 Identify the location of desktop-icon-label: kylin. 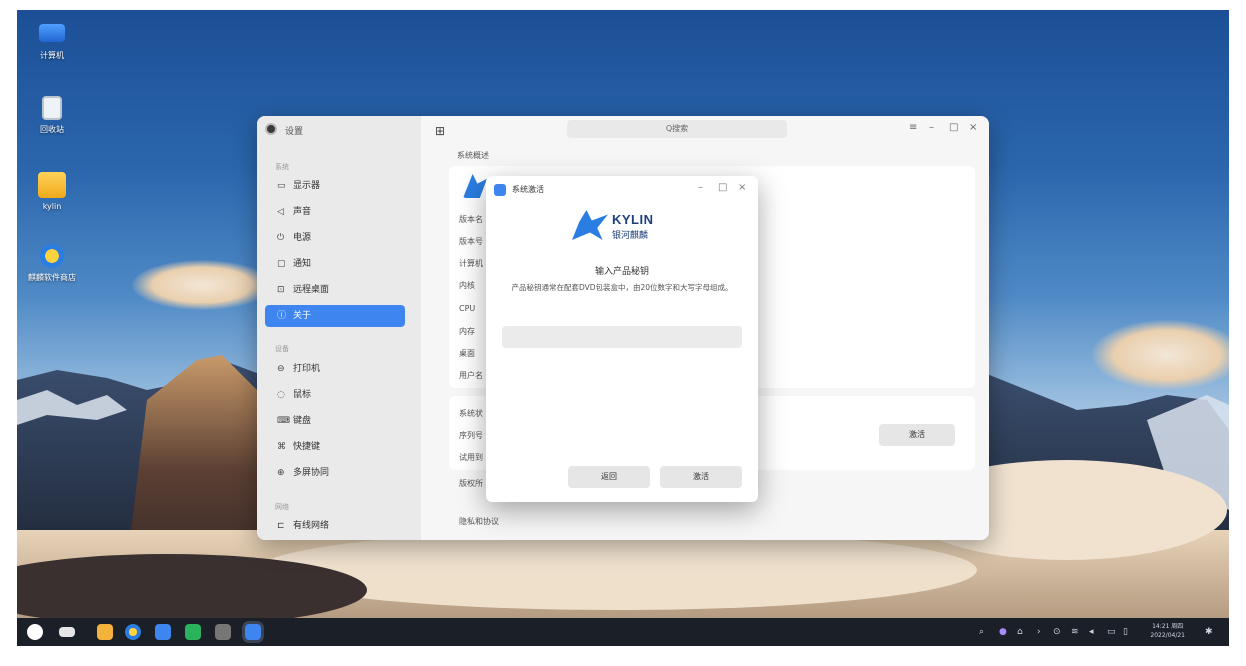
(52, 206).